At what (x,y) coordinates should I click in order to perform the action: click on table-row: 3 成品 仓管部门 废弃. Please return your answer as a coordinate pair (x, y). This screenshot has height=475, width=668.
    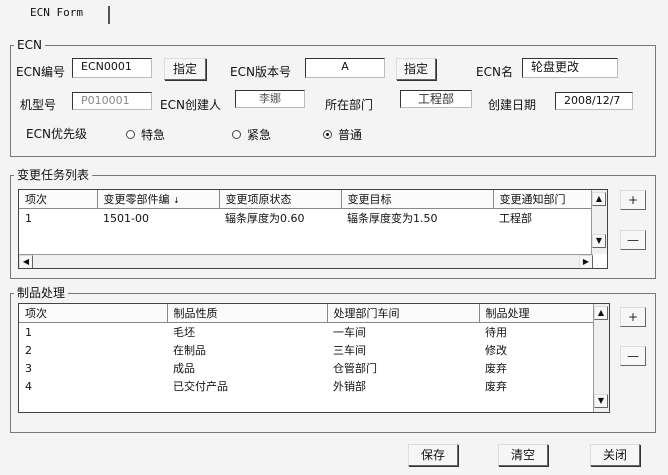
    Looking at the image, I should click on (306, 368).